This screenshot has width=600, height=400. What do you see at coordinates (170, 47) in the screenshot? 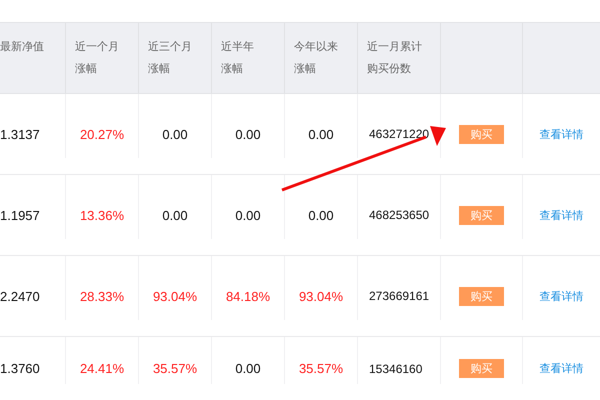
I see `column-header: 近三个月` at bounding box center [170, 47].